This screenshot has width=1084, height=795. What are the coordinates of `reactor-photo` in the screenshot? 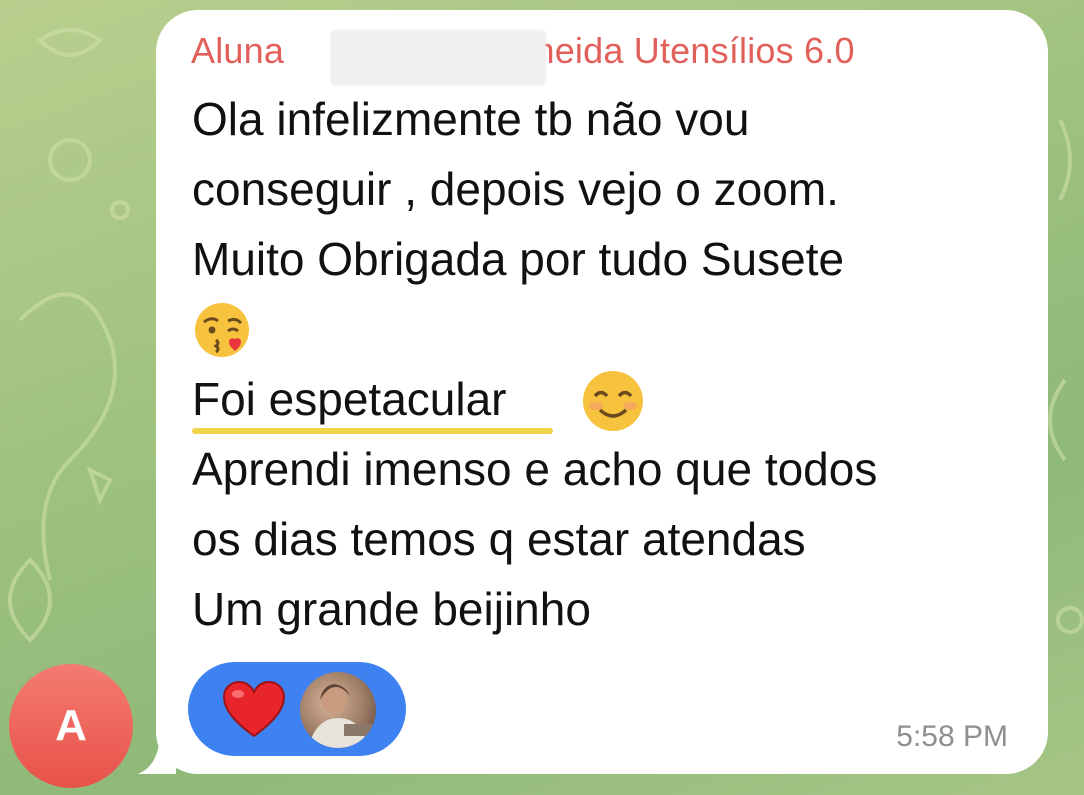 It's located at (340, 716).